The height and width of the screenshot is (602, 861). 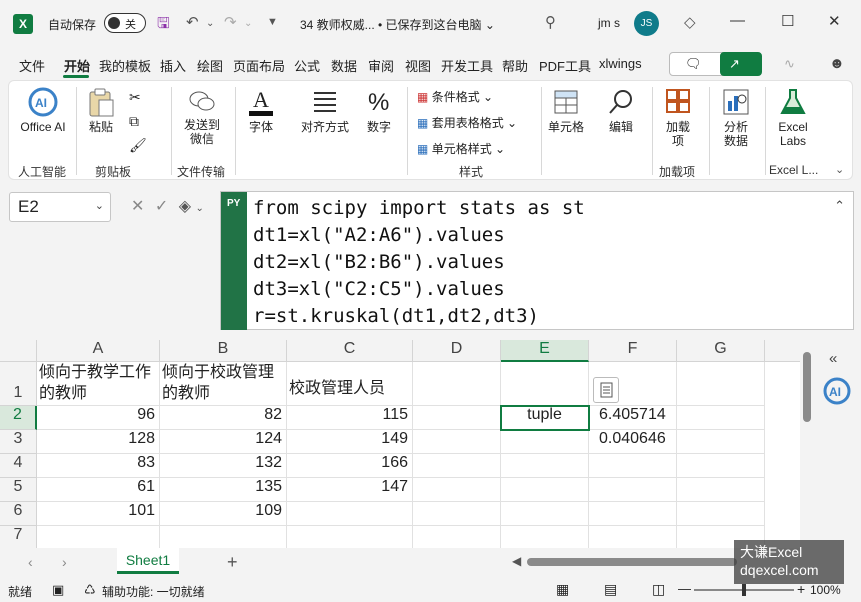 What do you see at coordinates (125, 65) in the screenshot?
I see `tab-my-templates: 我的模板` at bounding box center [125, 65].